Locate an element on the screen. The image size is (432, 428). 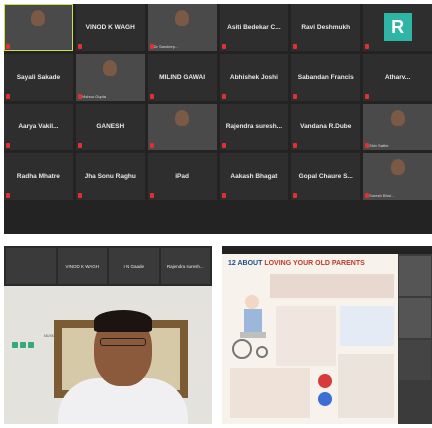
participant-tile: Radha Mhatre is located at coordinates (38, 176).